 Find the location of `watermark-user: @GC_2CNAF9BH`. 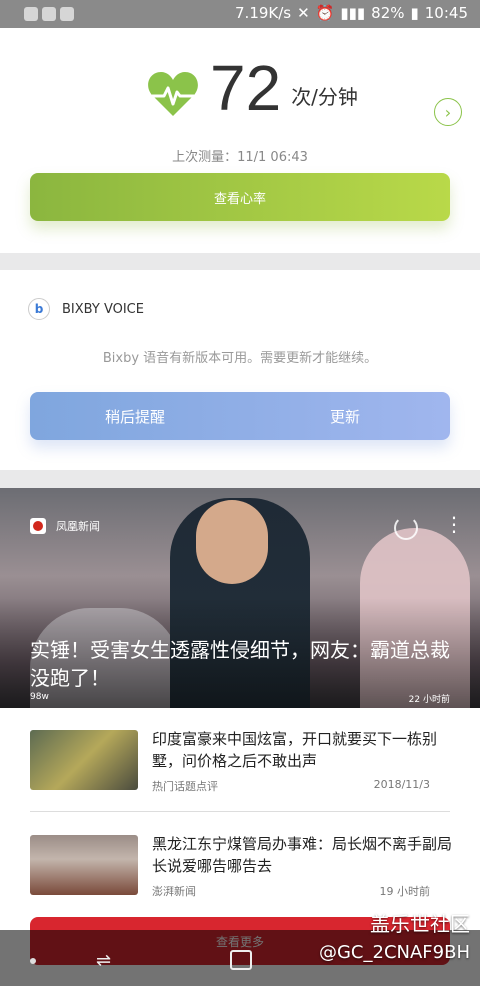

watermark-user: @GC_2CNAF9BH is located at coordinates (394, 952).